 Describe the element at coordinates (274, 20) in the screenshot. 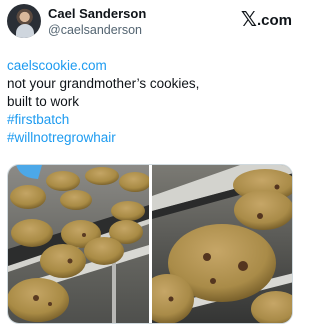

I see `brand-domain-label: .com` at that location.